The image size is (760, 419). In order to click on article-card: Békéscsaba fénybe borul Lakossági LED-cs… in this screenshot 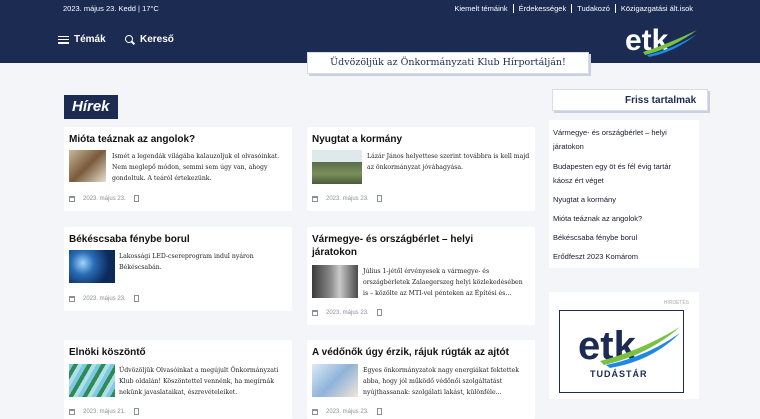, I will do `click(178, 269)`.